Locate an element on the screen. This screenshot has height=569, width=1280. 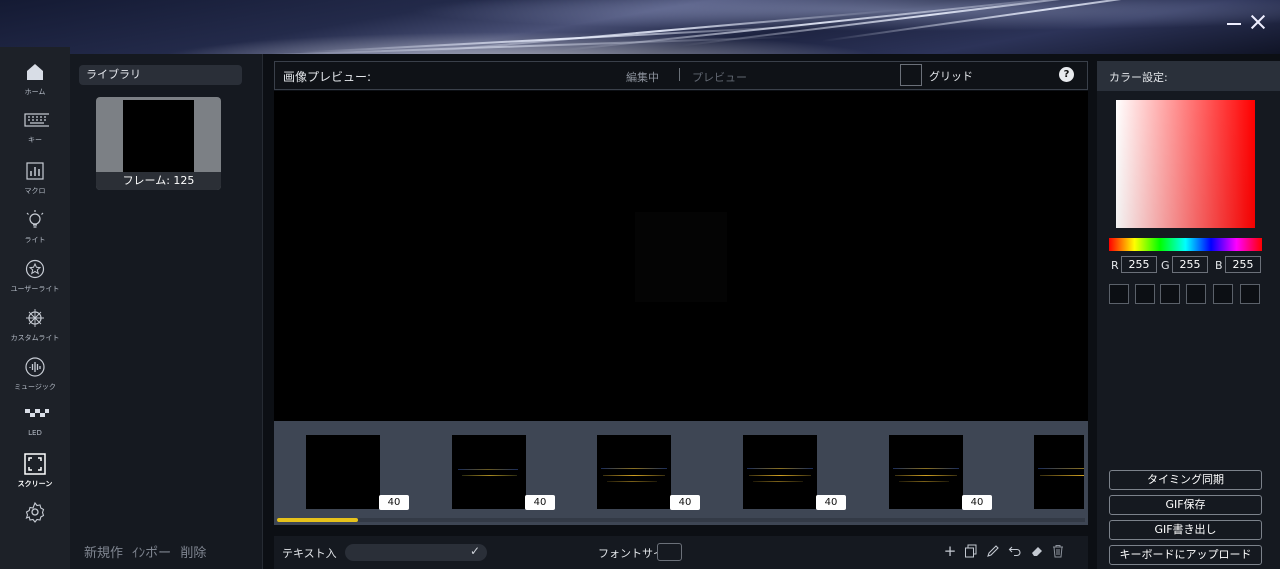
library-actions: 新規作 ｲﾝポー 削除 is located at coordinates (147, 551).